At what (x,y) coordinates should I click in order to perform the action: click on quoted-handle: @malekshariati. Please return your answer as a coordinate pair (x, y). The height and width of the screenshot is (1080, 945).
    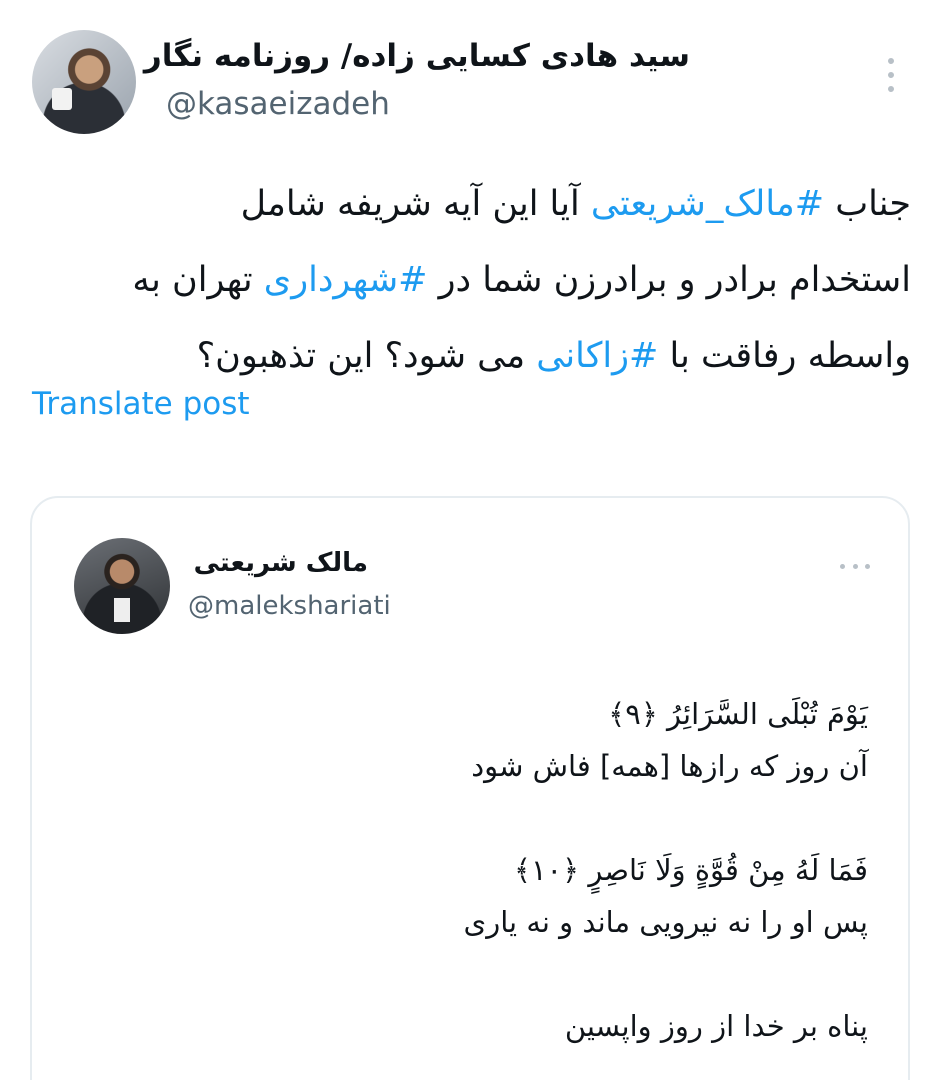
    Looking at the image, I should click on (289, 606).